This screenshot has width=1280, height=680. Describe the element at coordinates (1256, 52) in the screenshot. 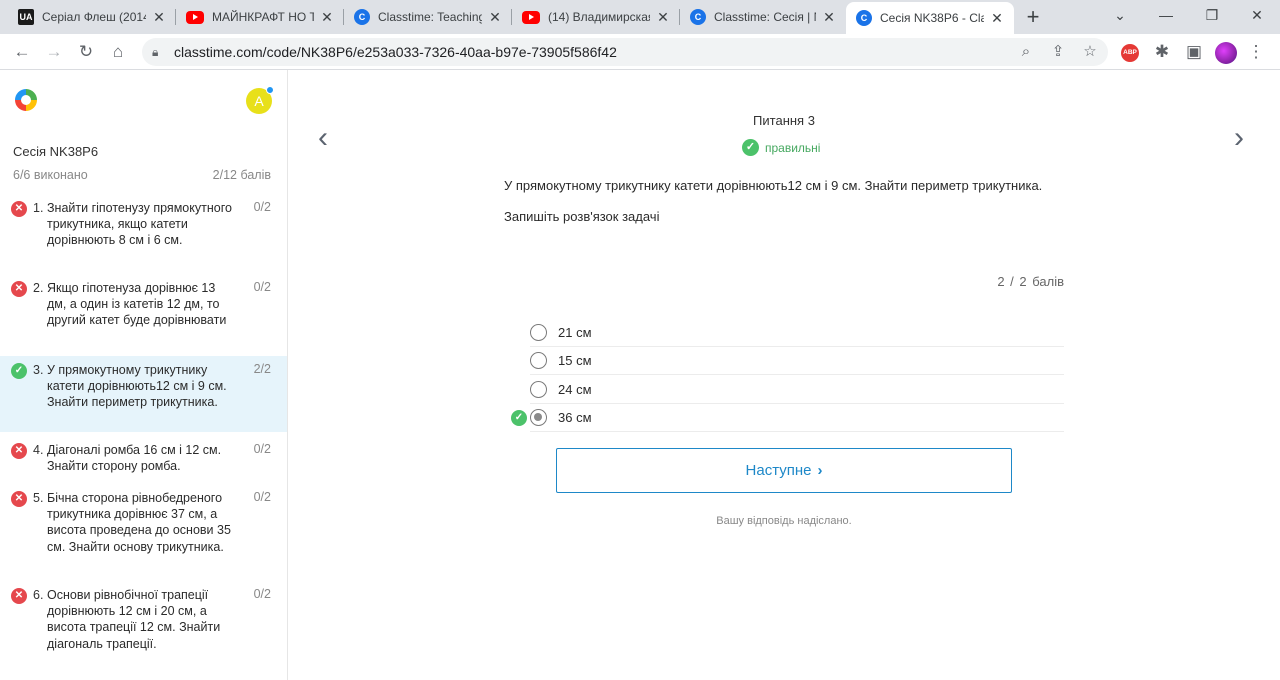

I see `menu-kebab-icon: ⋮` at that location.